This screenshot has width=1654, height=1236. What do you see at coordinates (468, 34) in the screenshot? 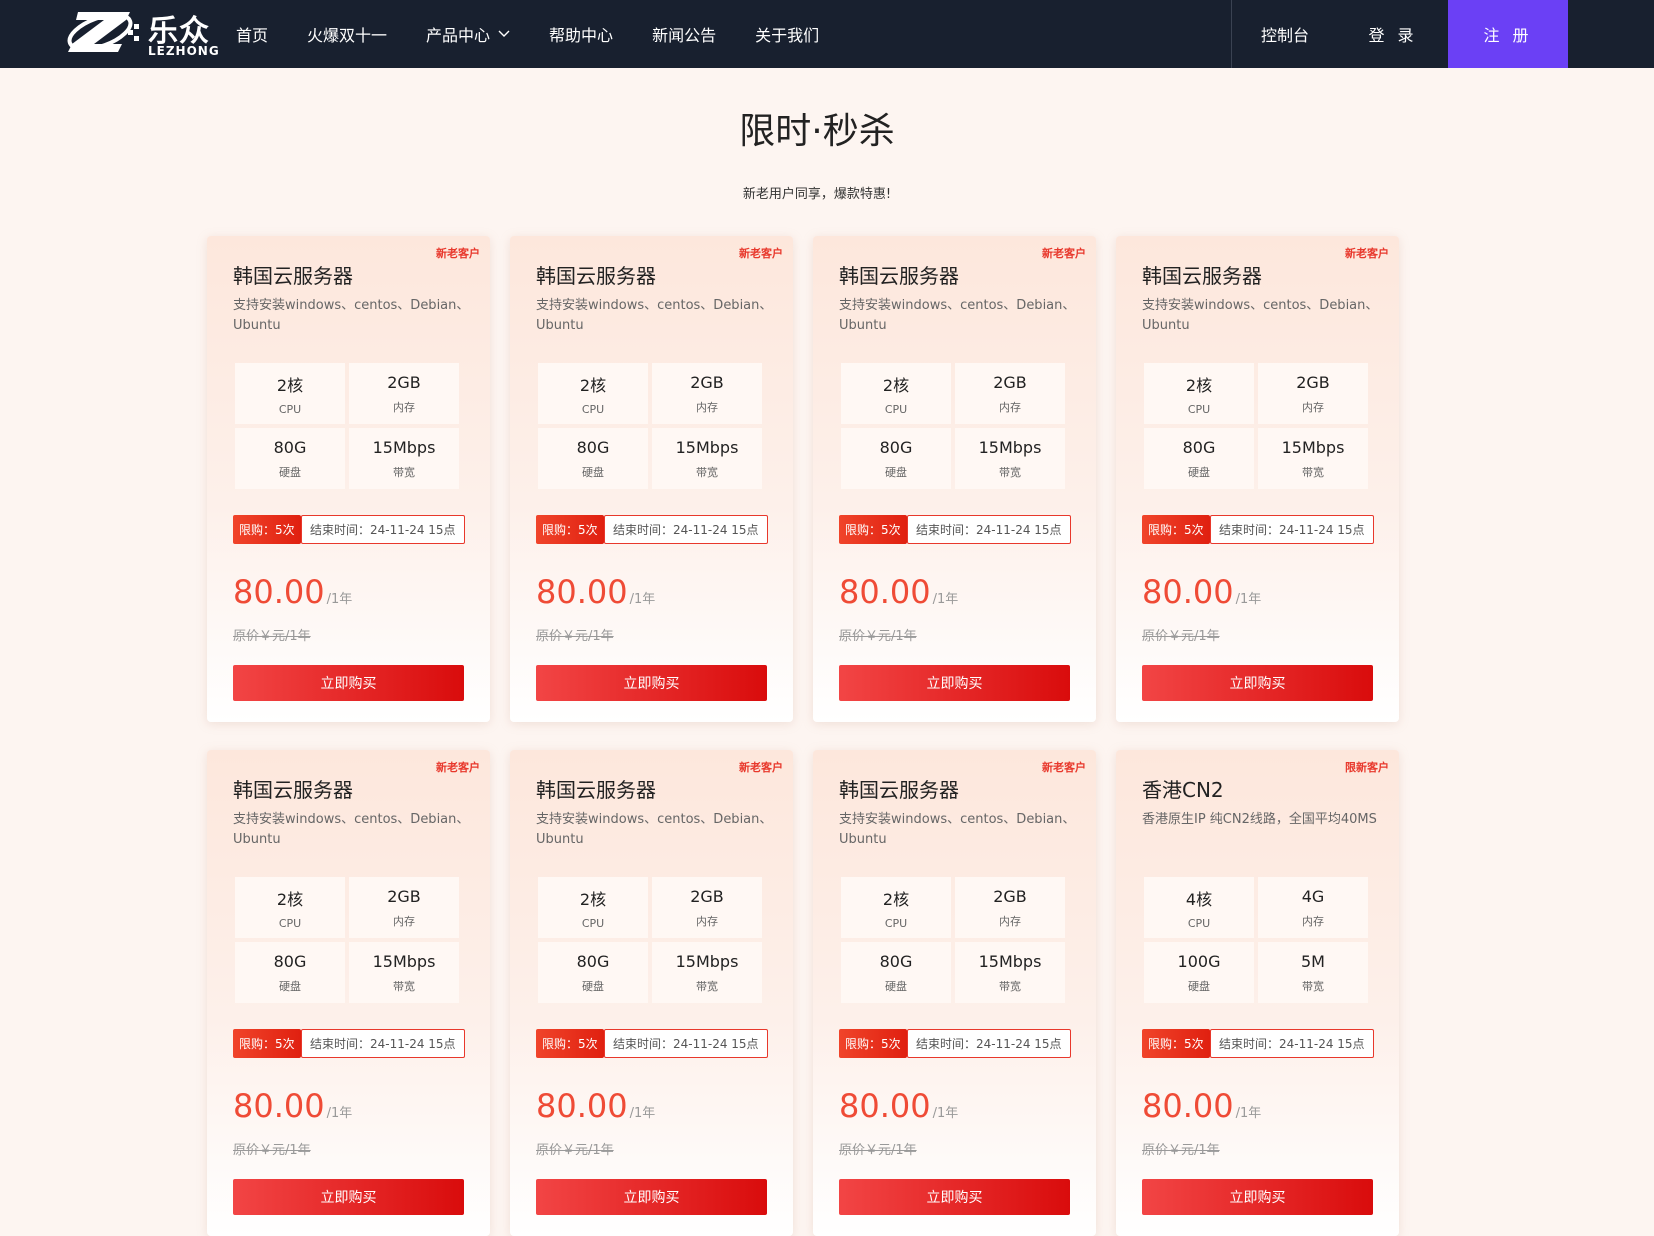
I see `nav-products: 产品中心` at bounding box center [468, 34].